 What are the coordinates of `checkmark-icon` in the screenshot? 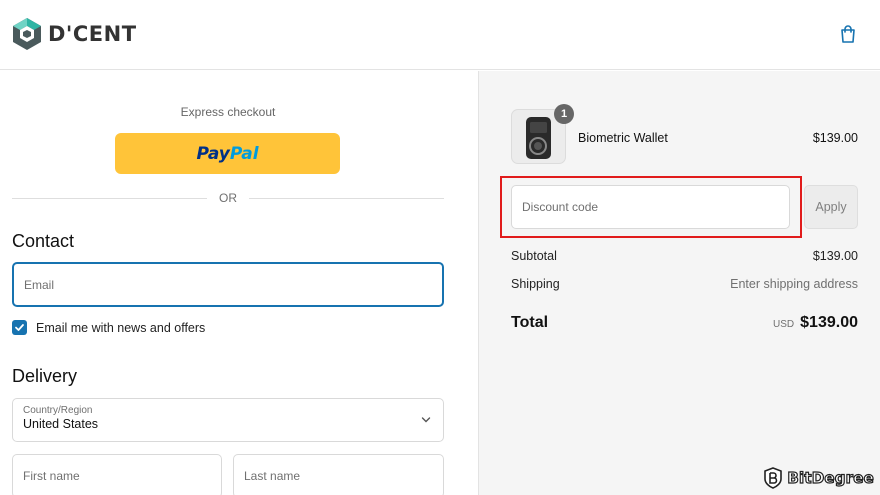 It's located at (19, 327).